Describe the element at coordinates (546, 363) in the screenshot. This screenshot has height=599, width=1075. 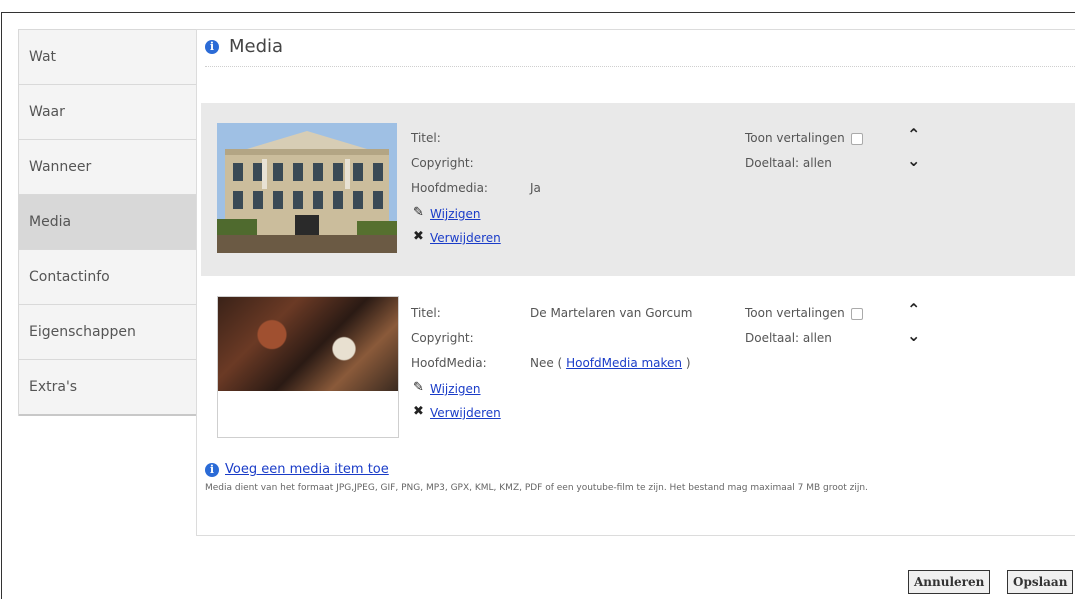
I see `hoofdmedia-status: Nee (` at that location.